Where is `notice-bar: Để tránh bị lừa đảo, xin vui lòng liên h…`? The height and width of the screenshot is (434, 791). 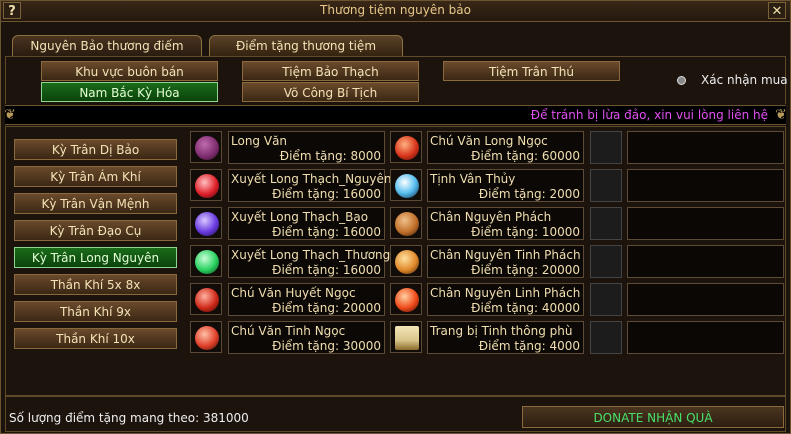 notice-bar: Để tránh bị lừa đảo, xin vui lòng liên h… is located at coordinates (395, 115).